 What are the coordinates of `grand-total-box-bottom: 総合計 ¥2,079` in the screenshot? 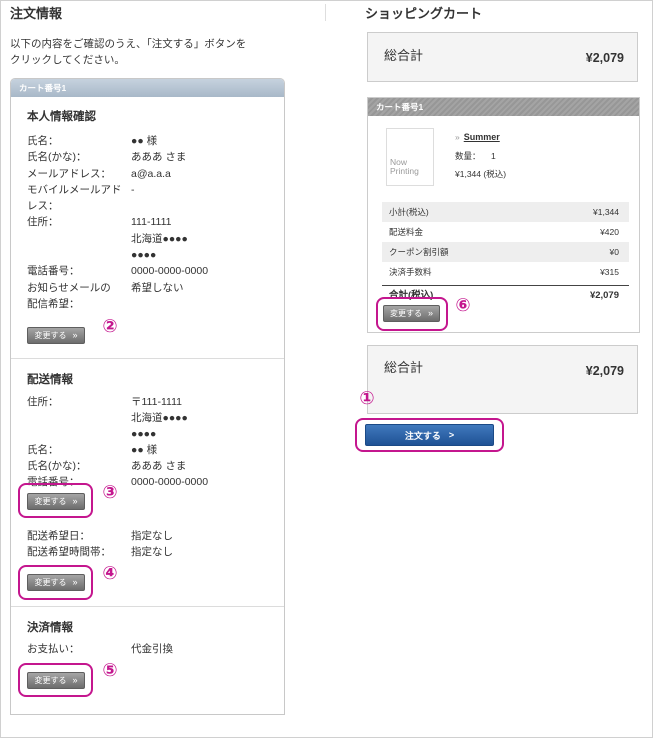 It's located at (502, 379).